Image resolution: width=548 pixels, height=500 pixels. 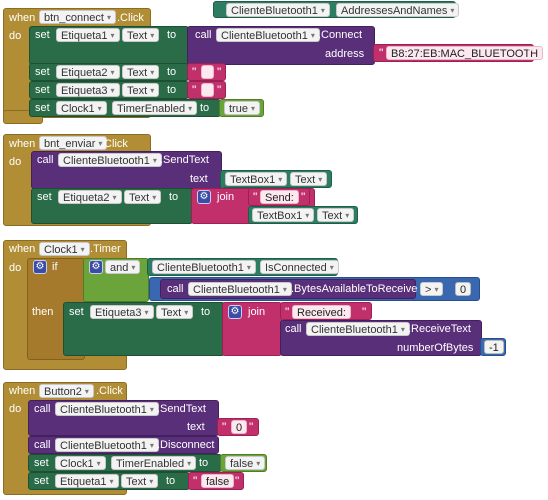 What do you see at coordinates (279, 197) in the screenshot?
I see `send-string-value: Send:` at bounding box center [279, 197].